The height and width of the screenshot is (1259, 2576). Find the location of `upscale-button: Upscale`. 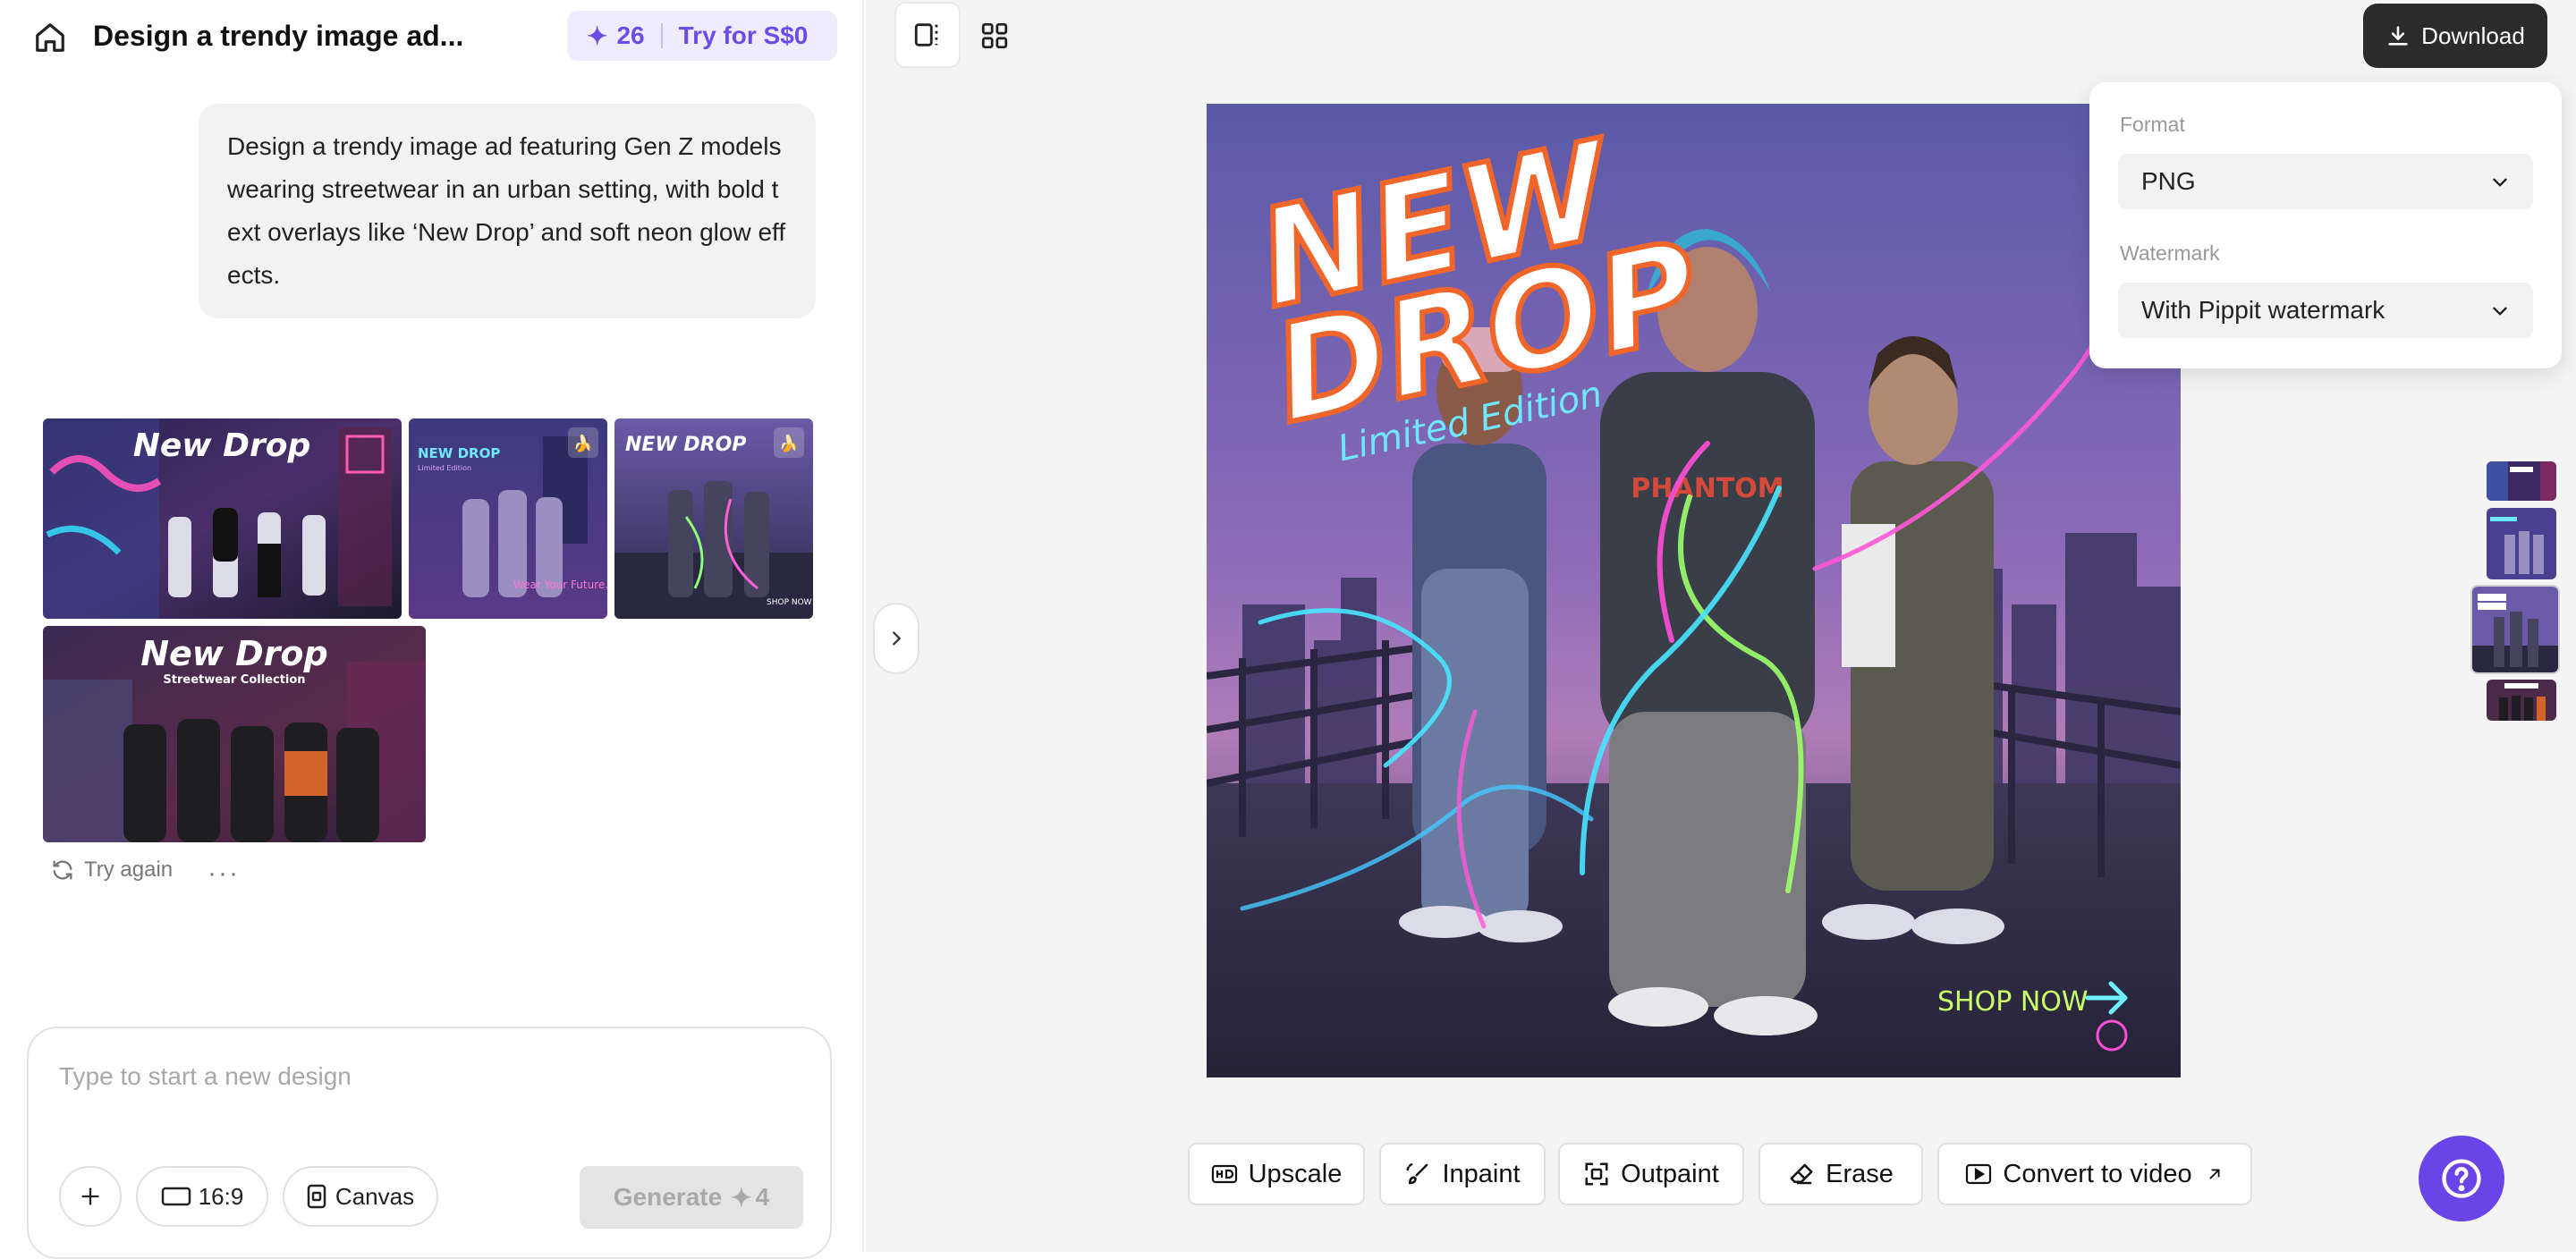

upscale-button: Upscale is located at coordinates (1276, 1174).